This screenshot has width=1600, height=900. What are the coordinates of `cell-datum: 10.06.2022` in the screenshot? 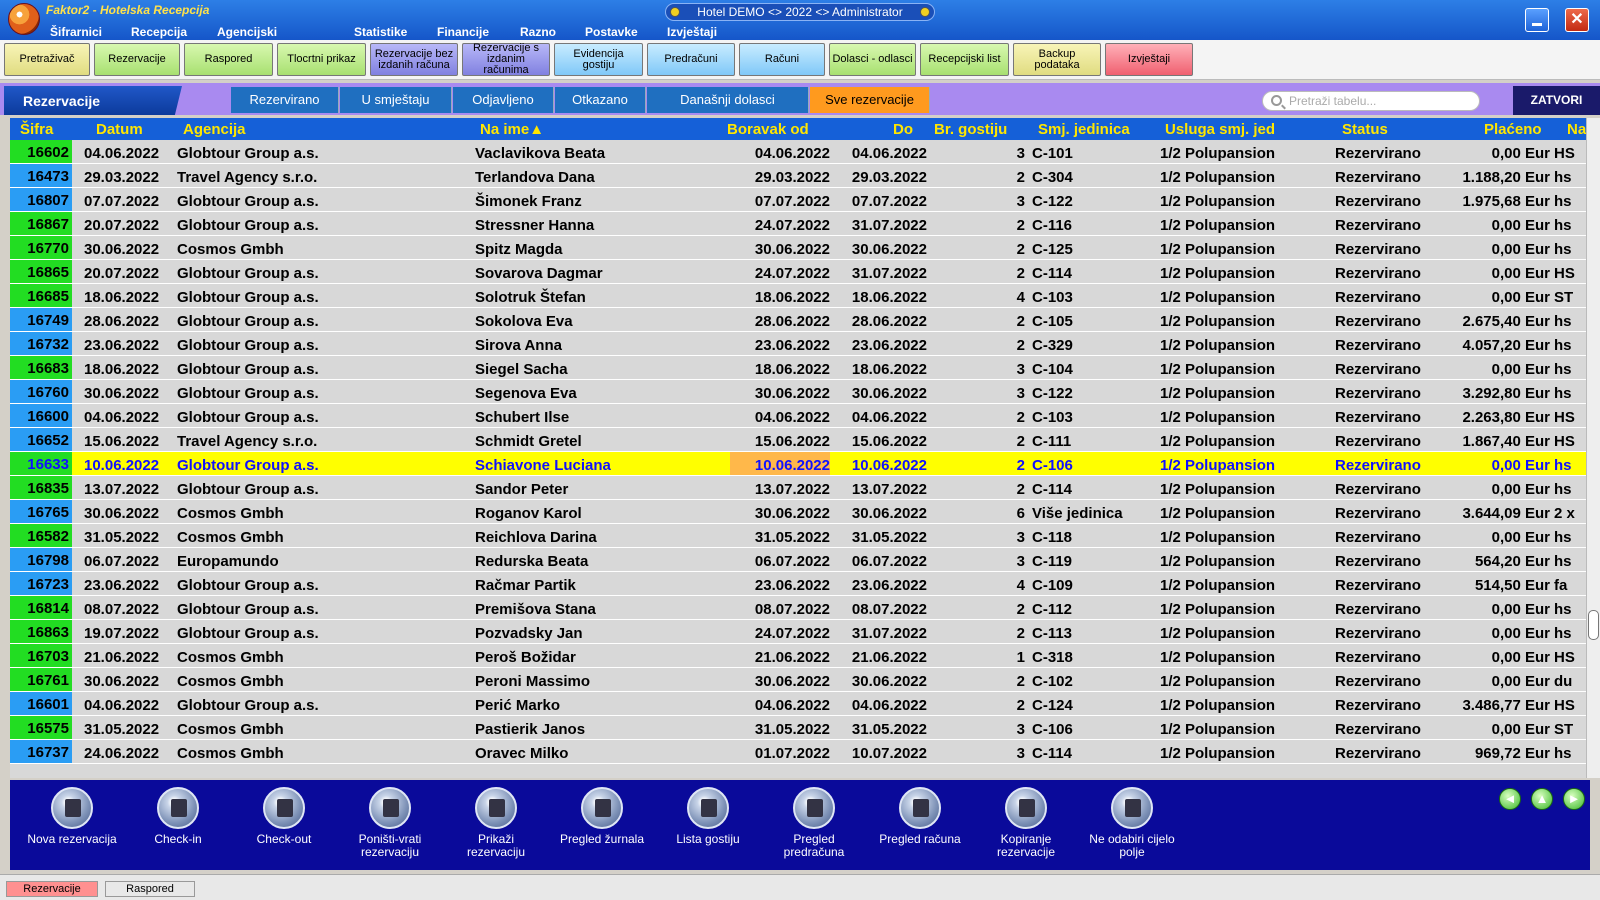 It's located at (121, 465).